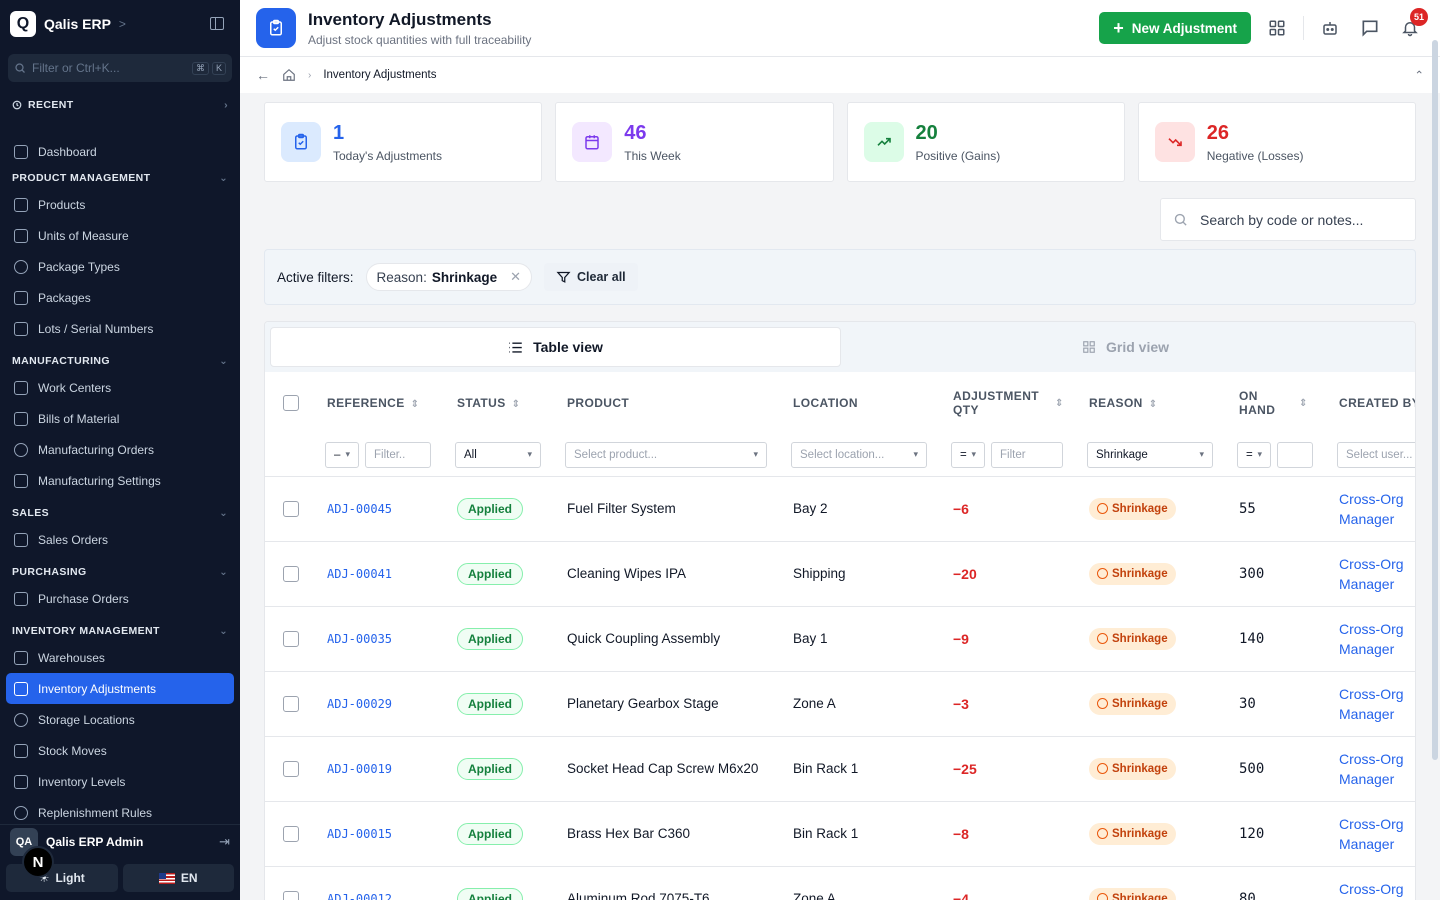  Describe the element at coordinates (1412, 25) in the screenshot. I see `bell-icon: 51` at that location.